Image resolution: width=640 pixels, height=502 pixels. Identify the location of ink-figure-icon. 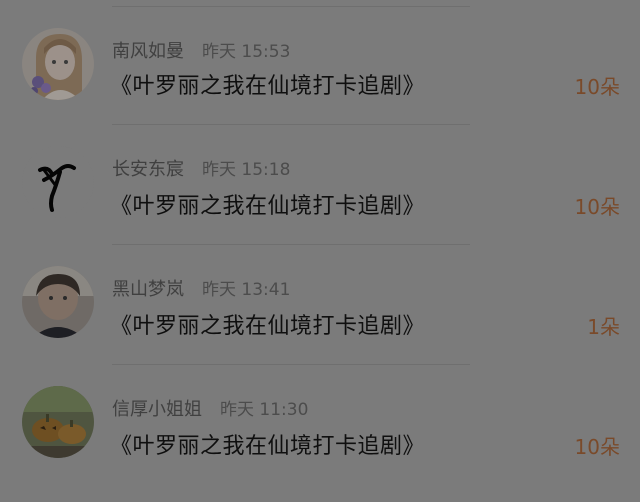
(58, 182).